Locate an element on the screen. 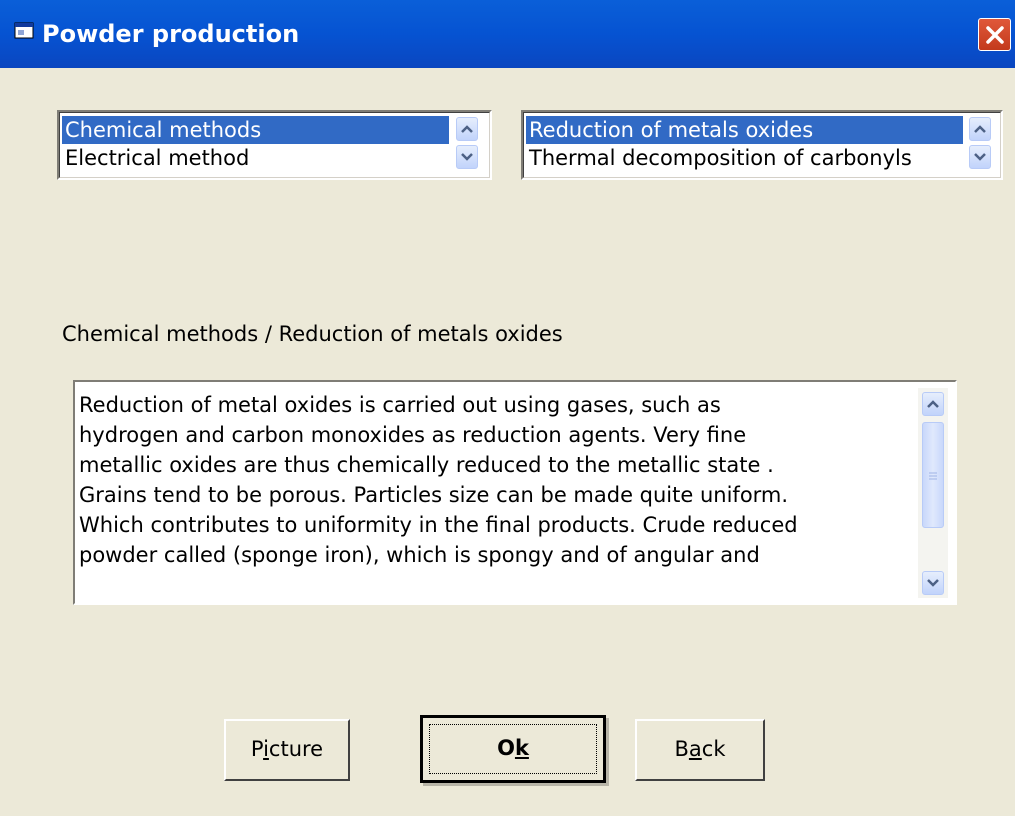  window-title: Powder production is located at coordinates (171, 34).